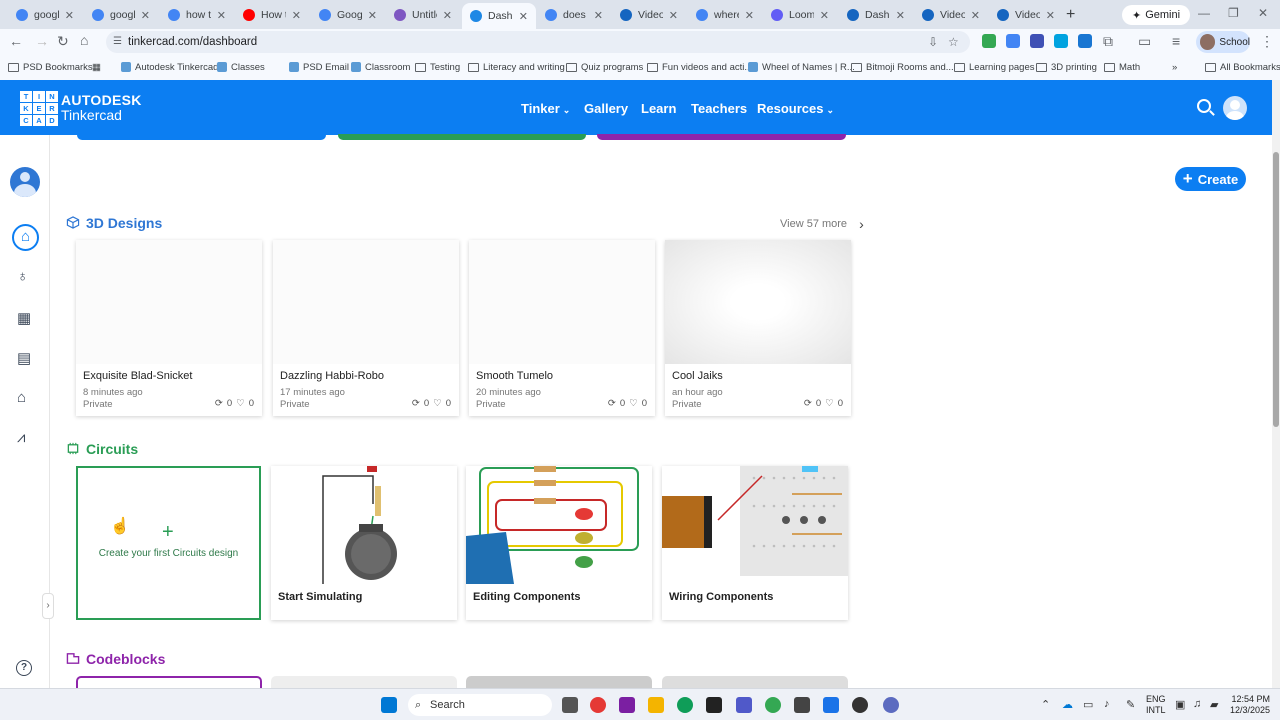  I want to click on bookmark-star-icon: ☆, so click(953, 42).